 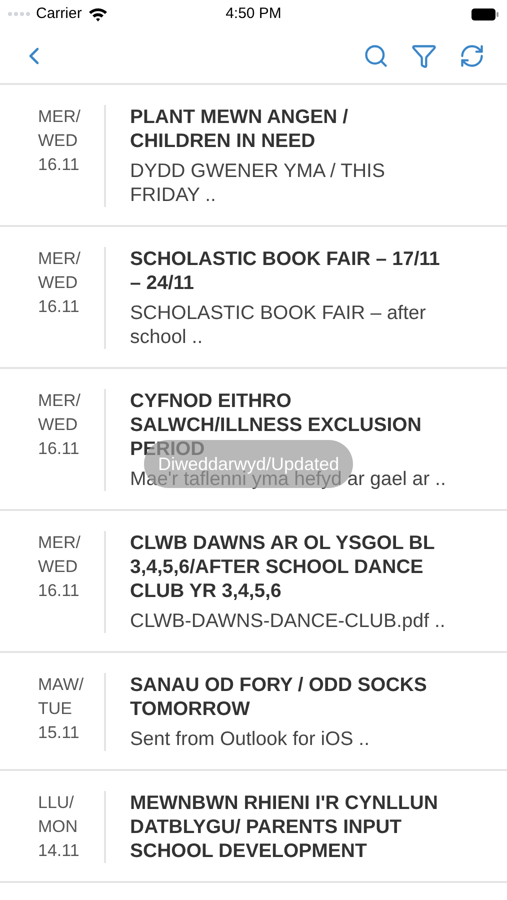 What do you see at coordinates (258, 183) in the screenshot?
I see `item-summary: DYDD GWENER YMA / THIS FRIDAY ..` at bounding box center [258, 183].